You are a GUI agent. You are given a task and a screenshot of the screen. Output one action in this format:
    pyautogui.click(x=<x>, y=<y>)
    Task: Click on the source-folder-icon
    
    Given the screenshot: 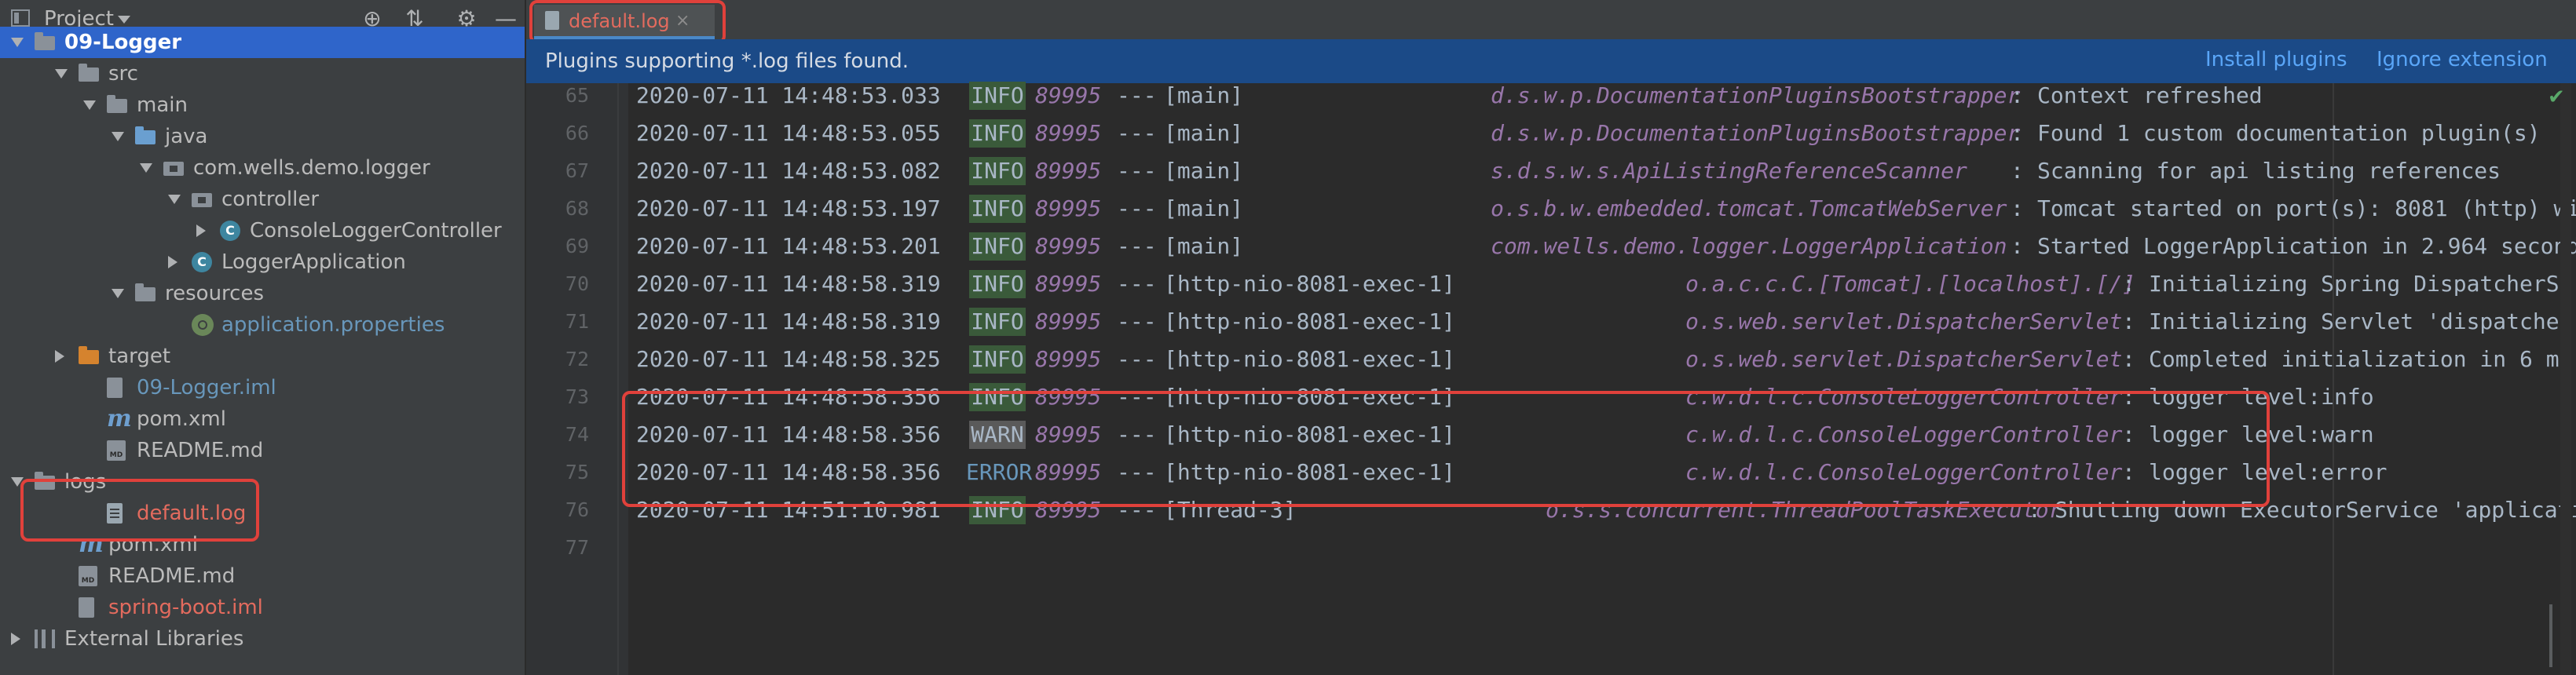 What is the action you would take?
    pyautogui.click(x=146, y=135)
    